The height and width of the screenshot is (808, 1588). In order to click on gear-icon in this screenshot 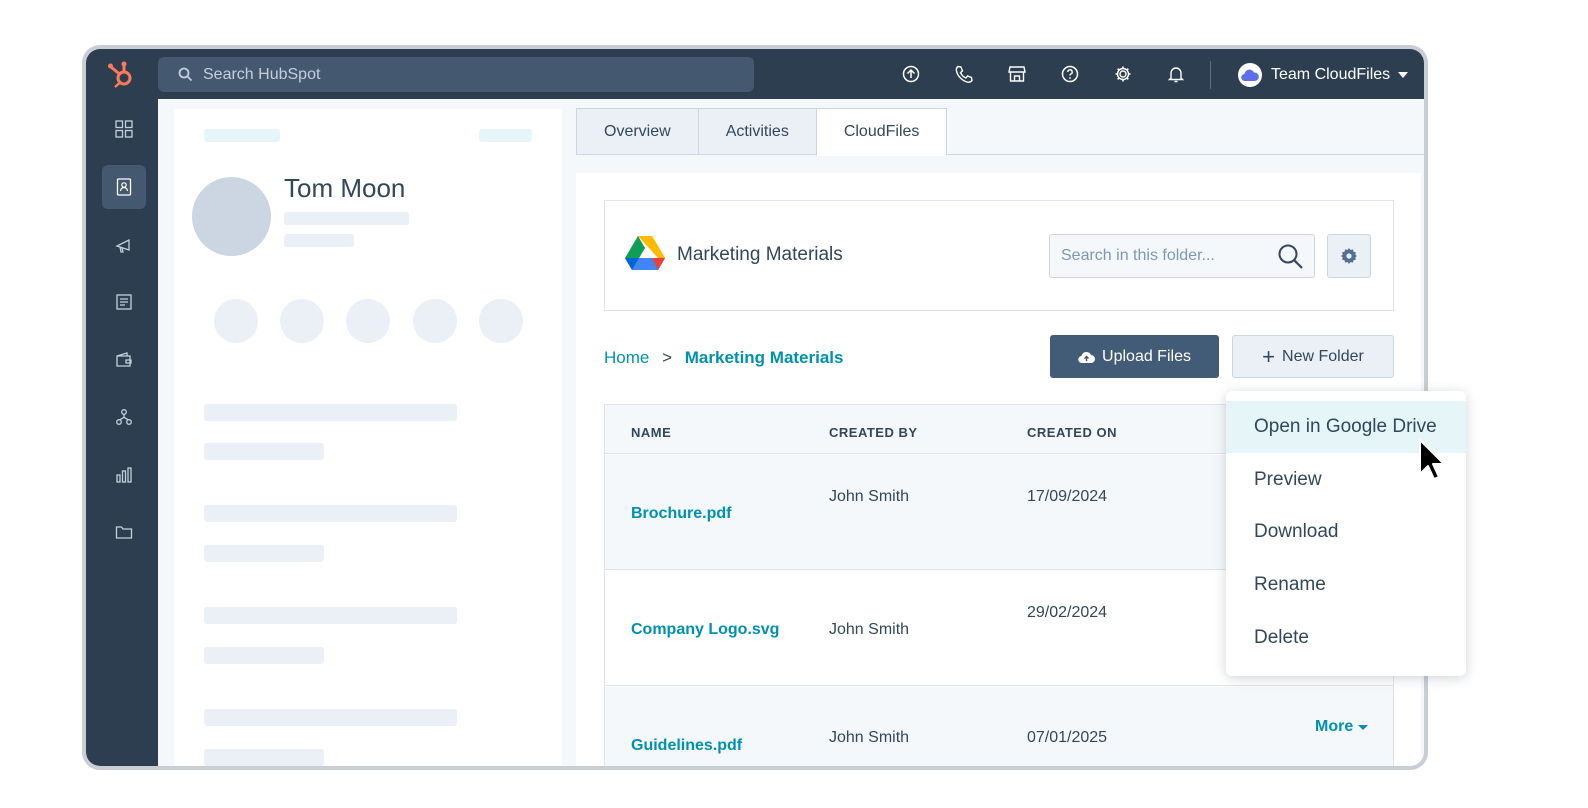, I will do `click(1349, 256)`.